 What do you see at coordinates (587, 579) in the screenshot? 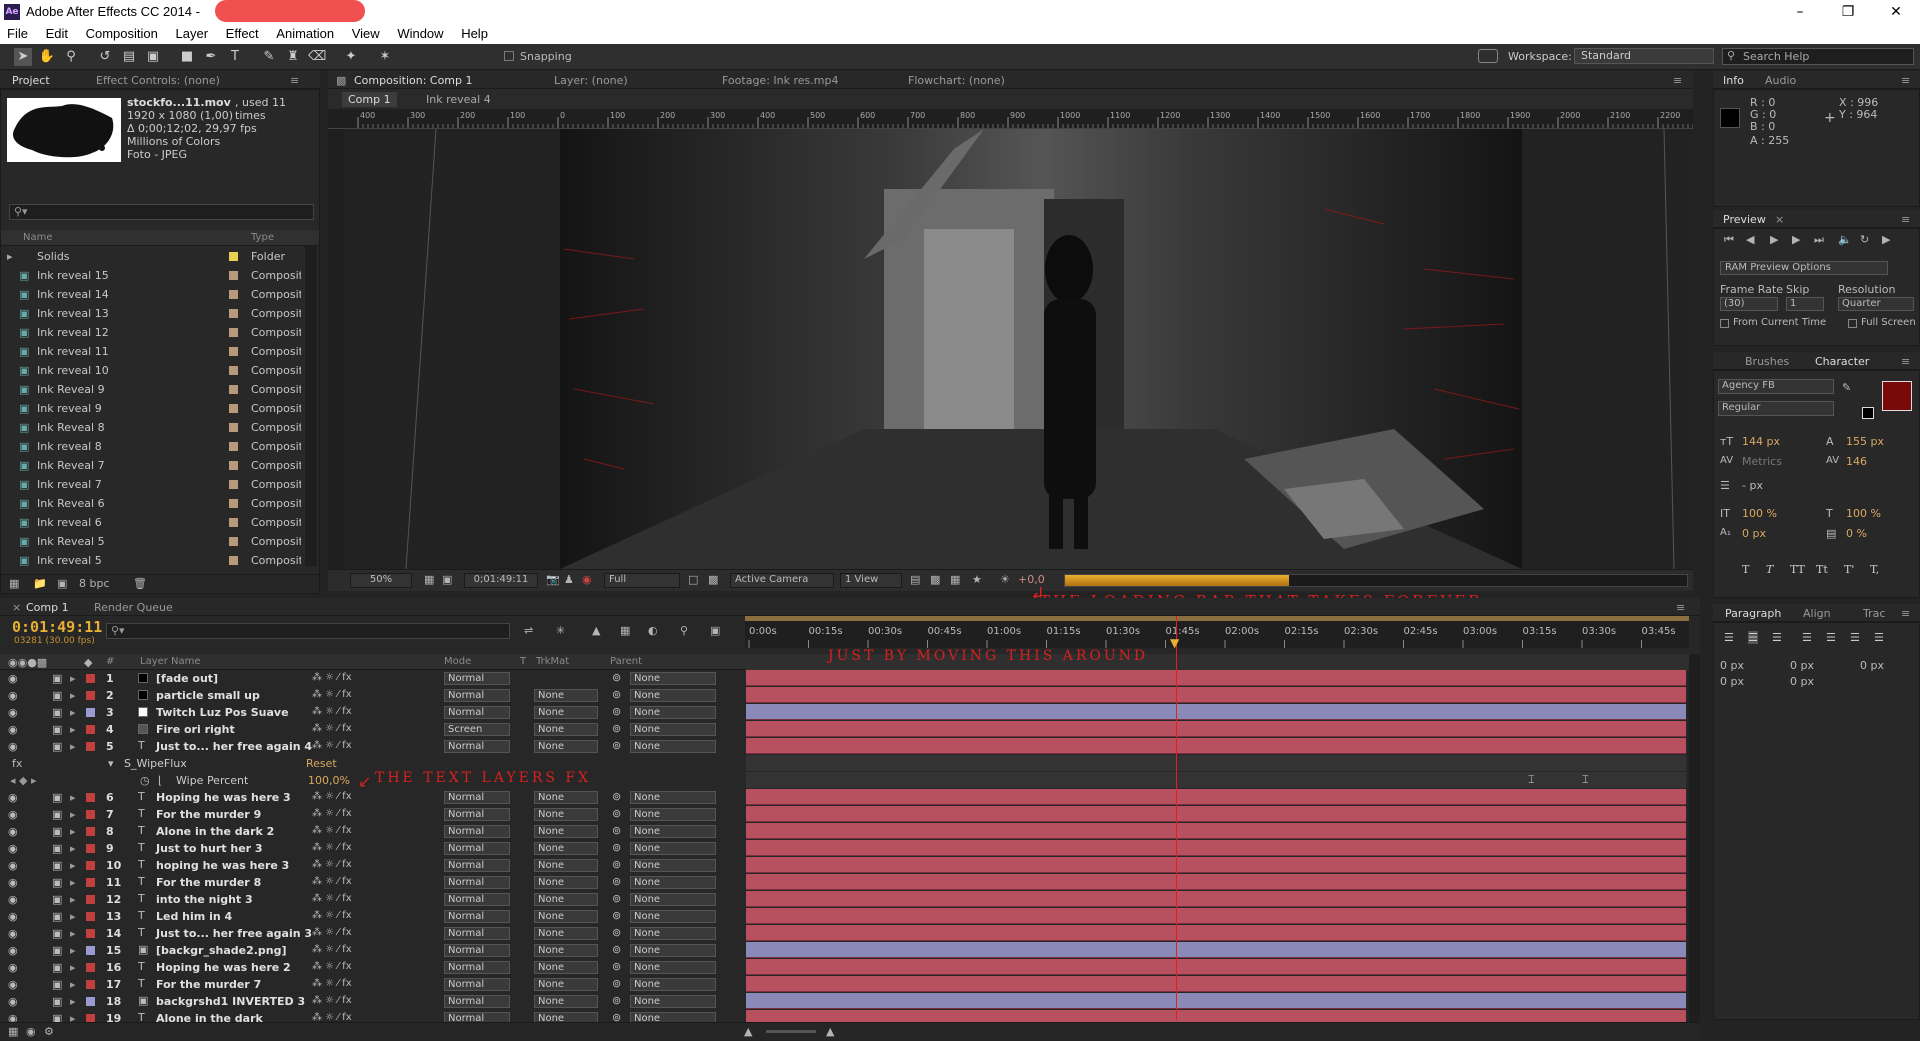
I see `channel-icon: ◉` at bounding box center [587, 579].